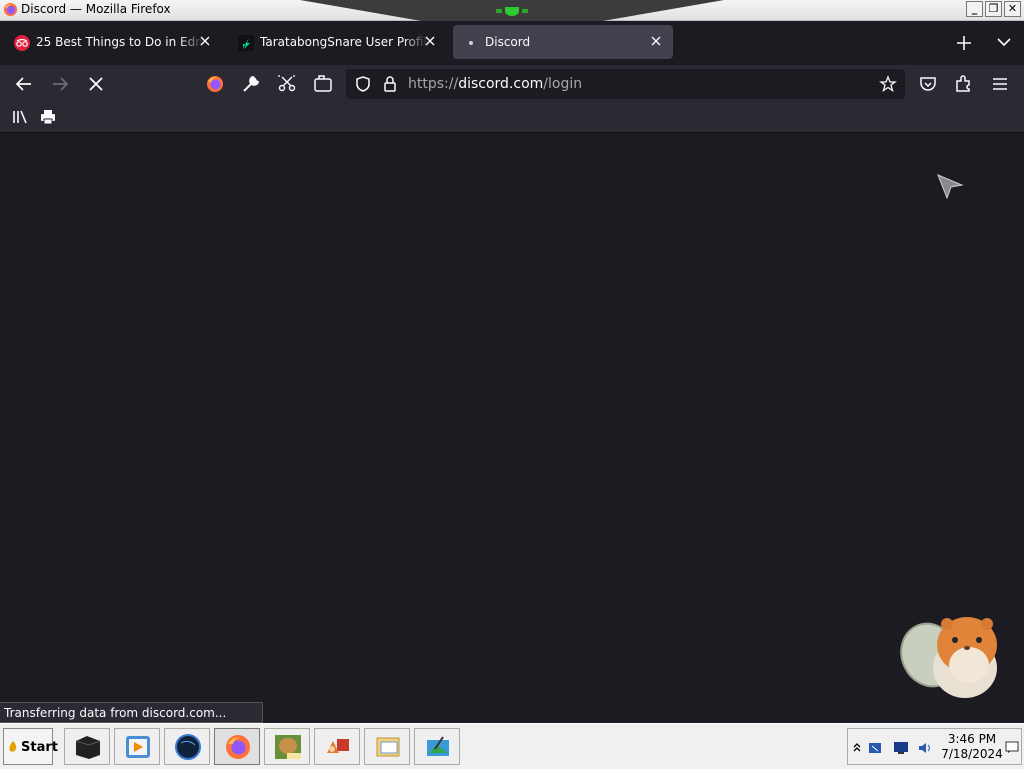 The image size is (1024, 769). I want to click on clock: 3:46 PM 7/18/2024, so click(972, 747).